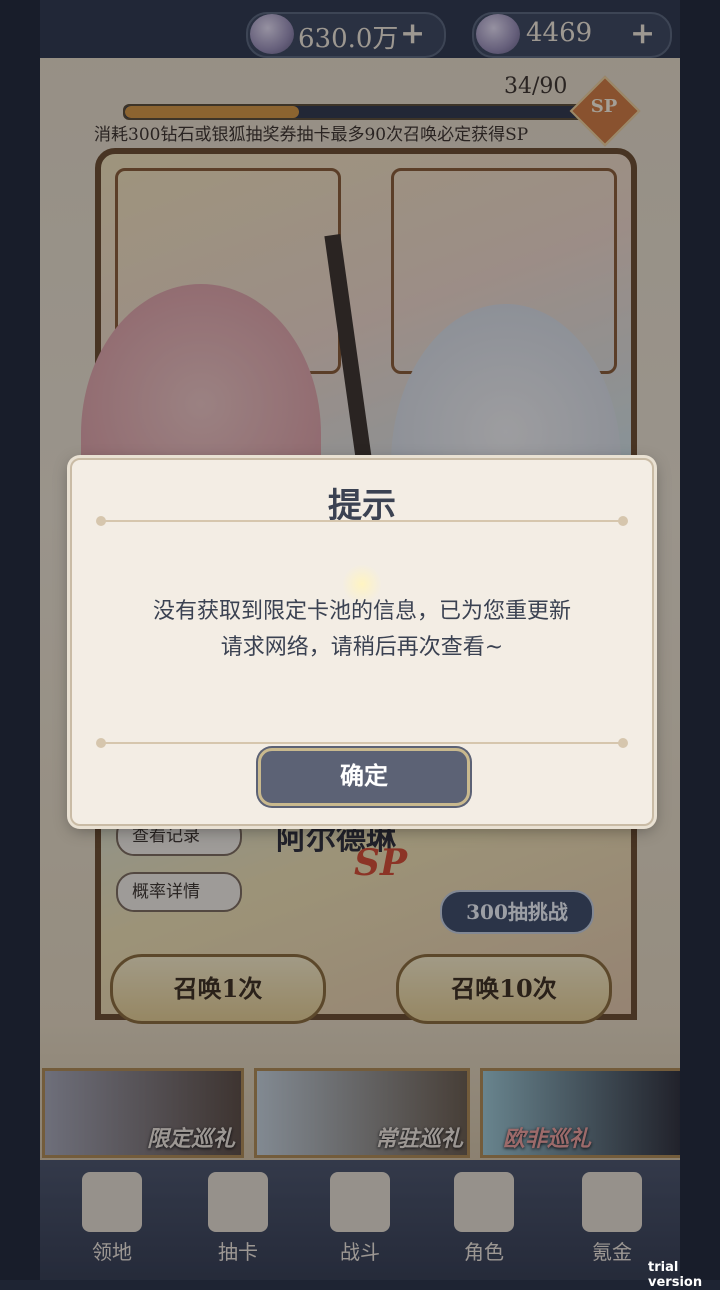  Describe the element at coordinates (361, 611) in the screenshot. I see `dialog-message-line1: 没有获取到限定卡池的信息，已为您重更新` at that location.